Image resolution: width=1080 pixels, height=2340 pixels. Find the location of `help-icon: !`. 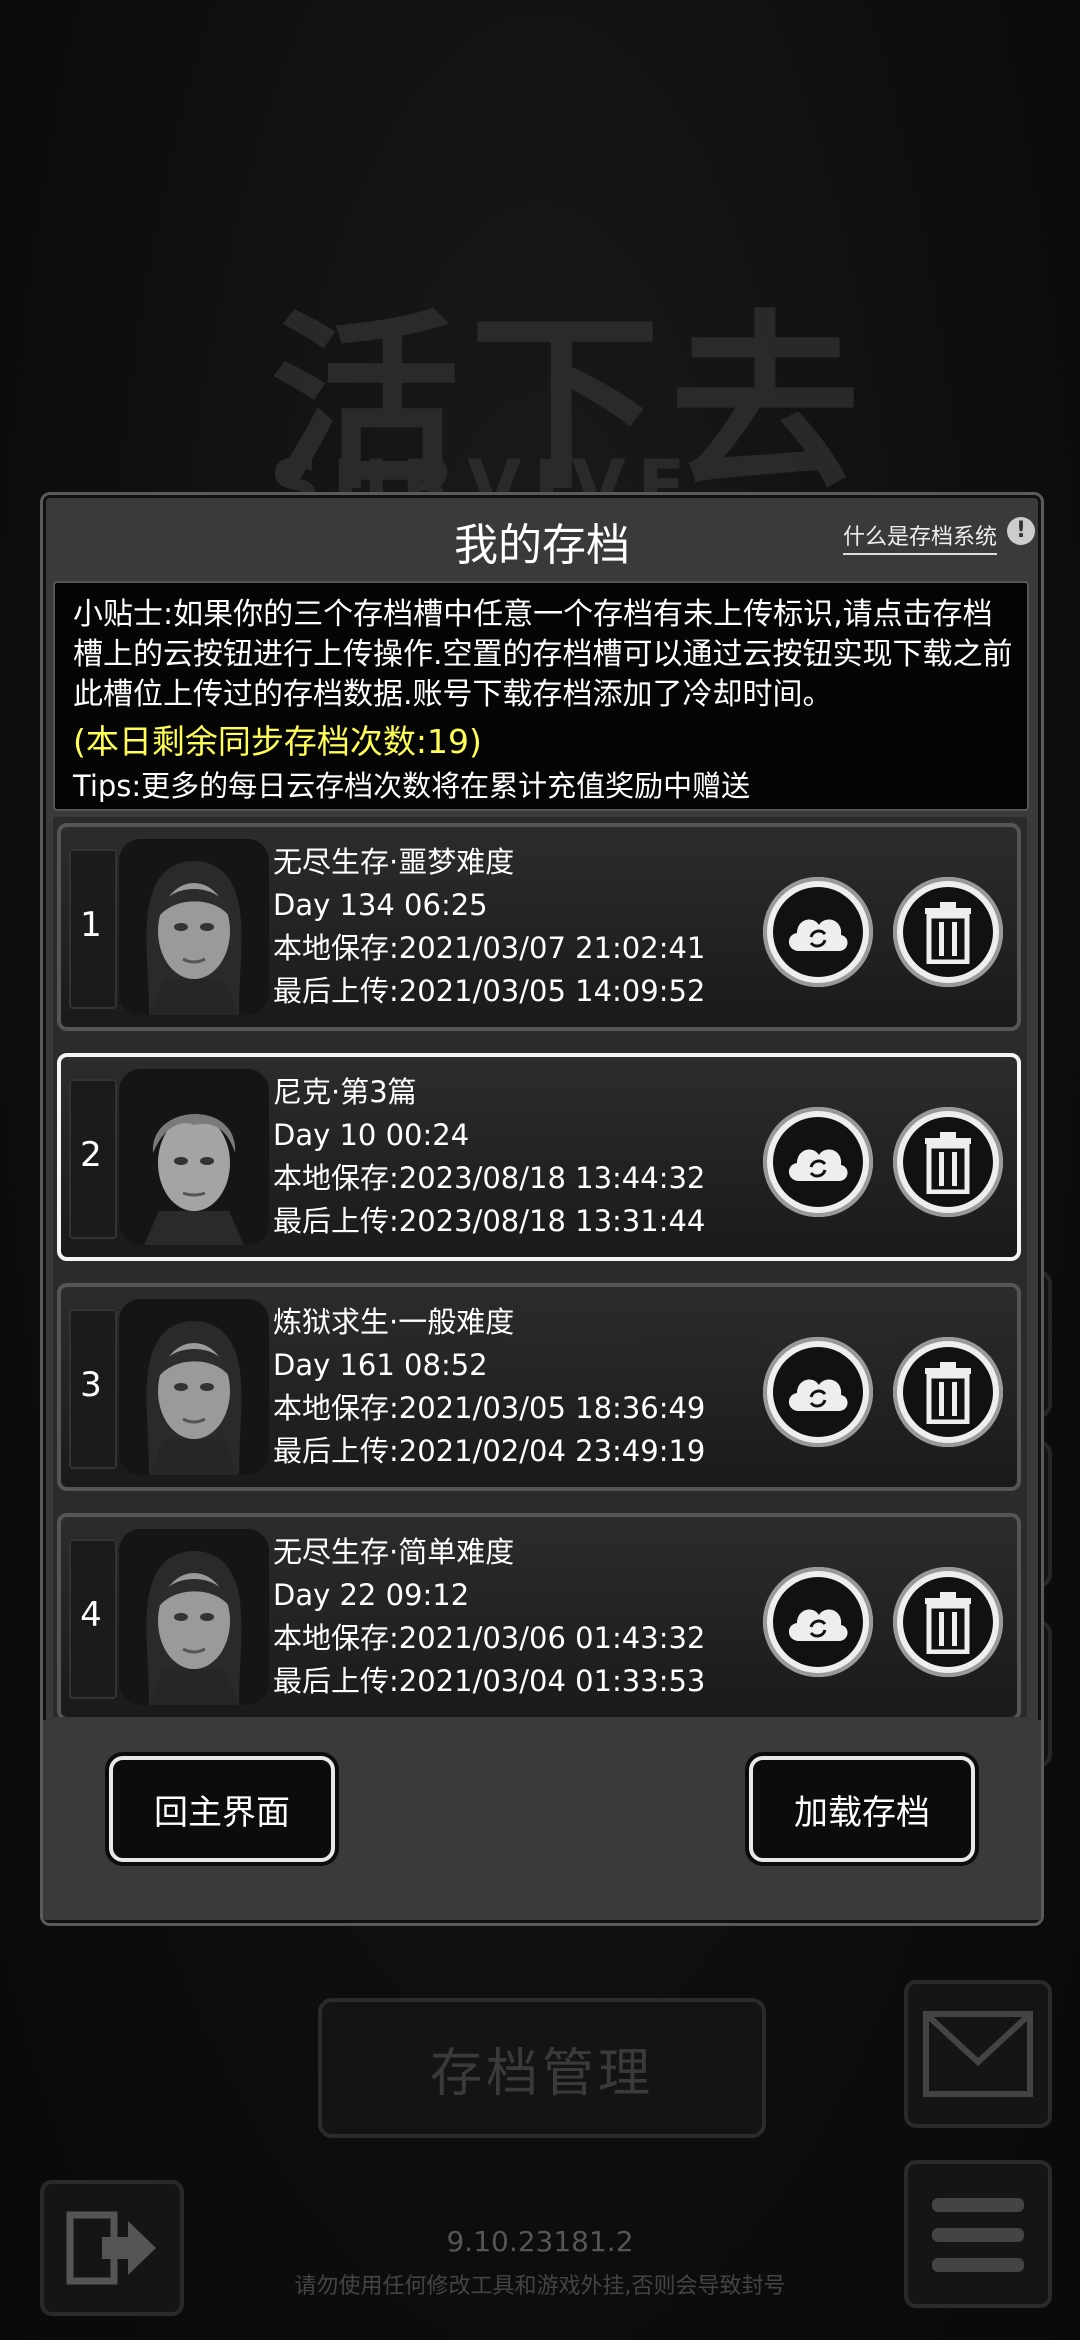

help-icon: ! is located at coordinates (1021, 531).